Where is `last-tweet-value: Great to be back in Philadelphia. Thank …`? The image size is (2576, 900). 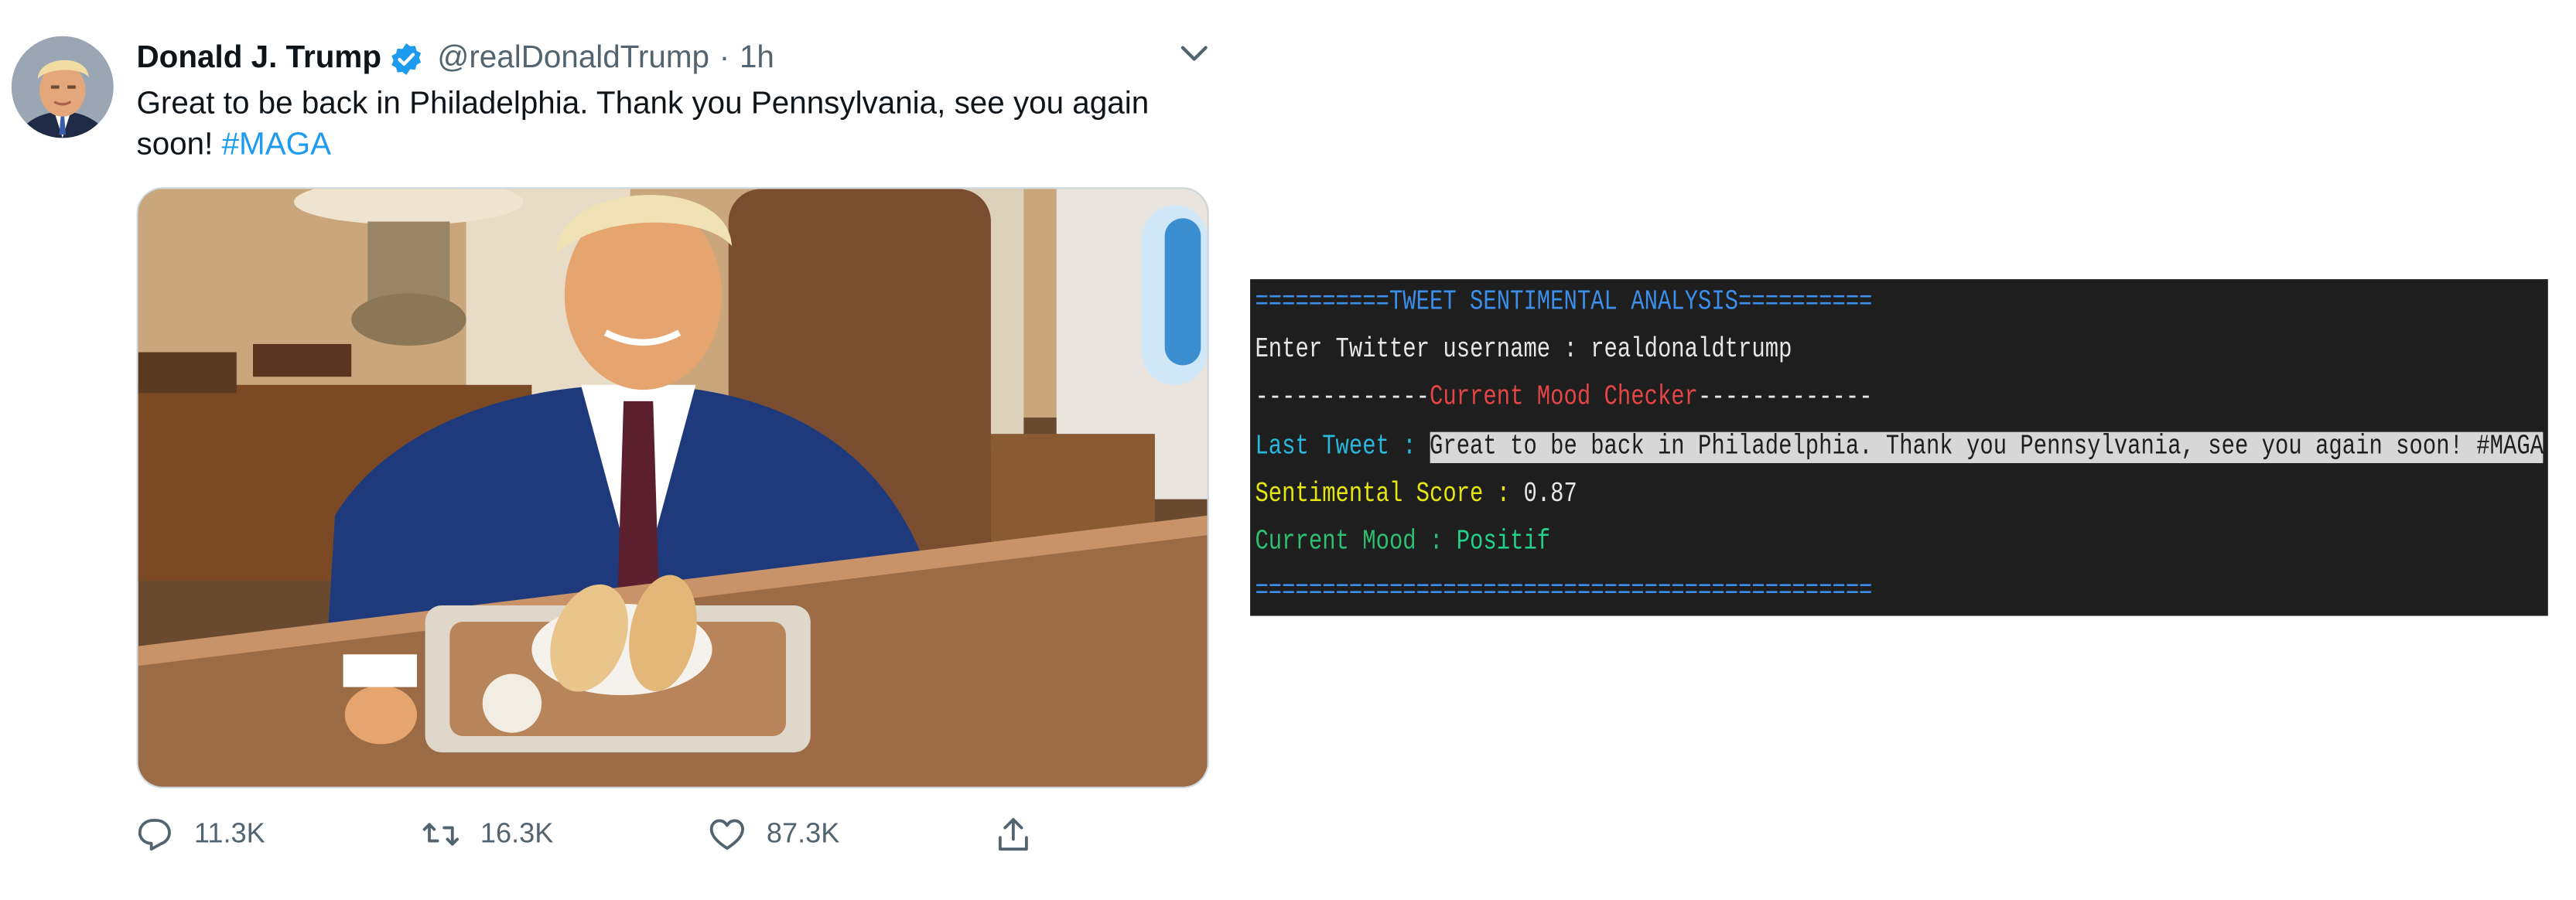
last-tweet-value: Great to be back in Philadelphia. Thank … is located at coordinates (1987, 447).